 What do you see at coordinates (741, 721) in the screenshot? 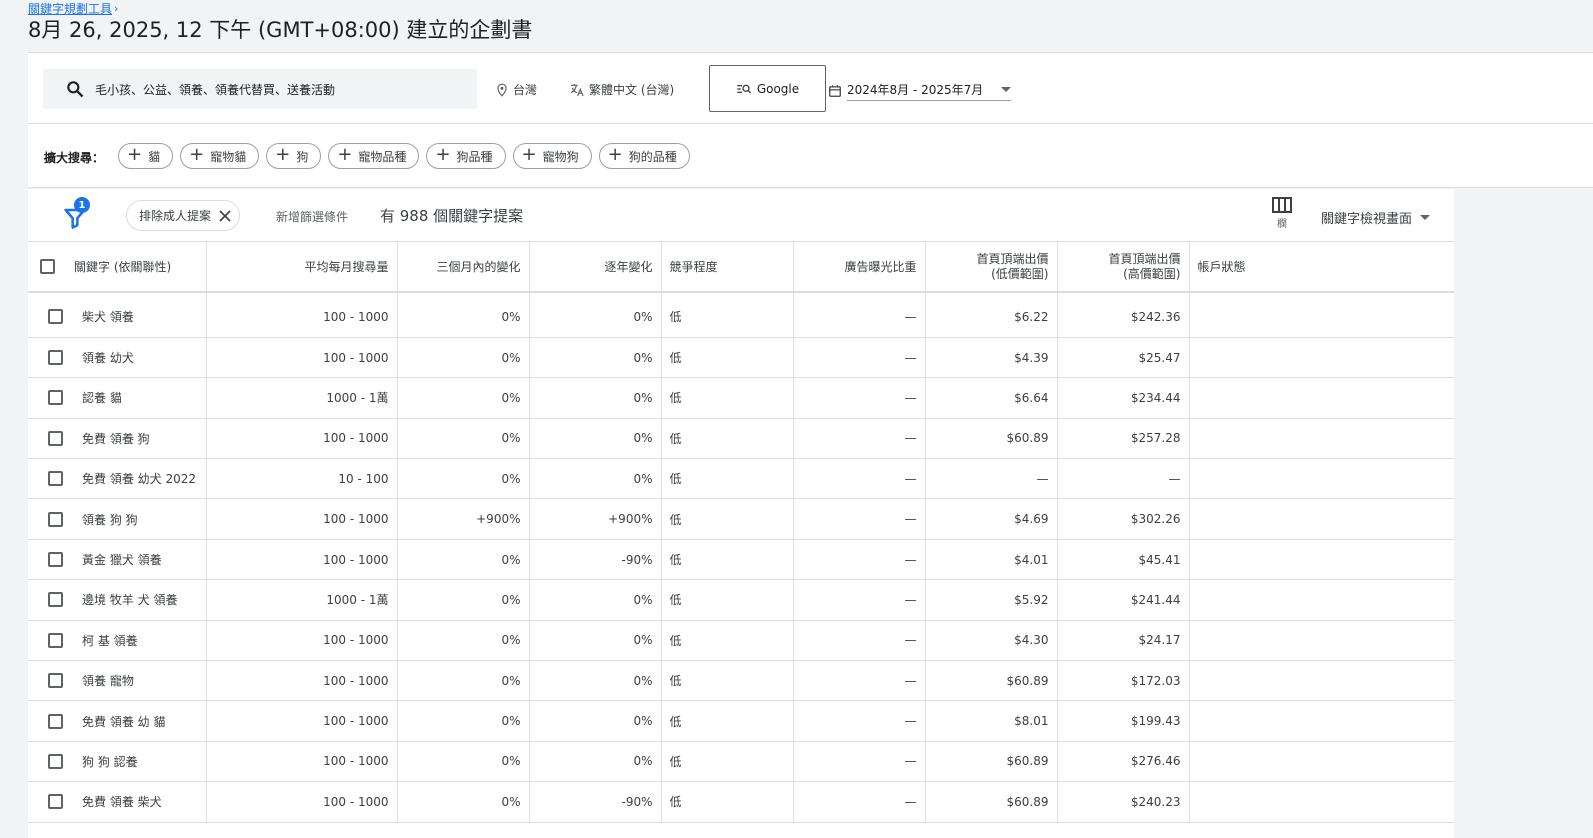
I see `table-row: 免費 領養 幼 貓 100 - 1000 0% 0% 低 — $8.01 $199.43` at bounding box center [741, 721].